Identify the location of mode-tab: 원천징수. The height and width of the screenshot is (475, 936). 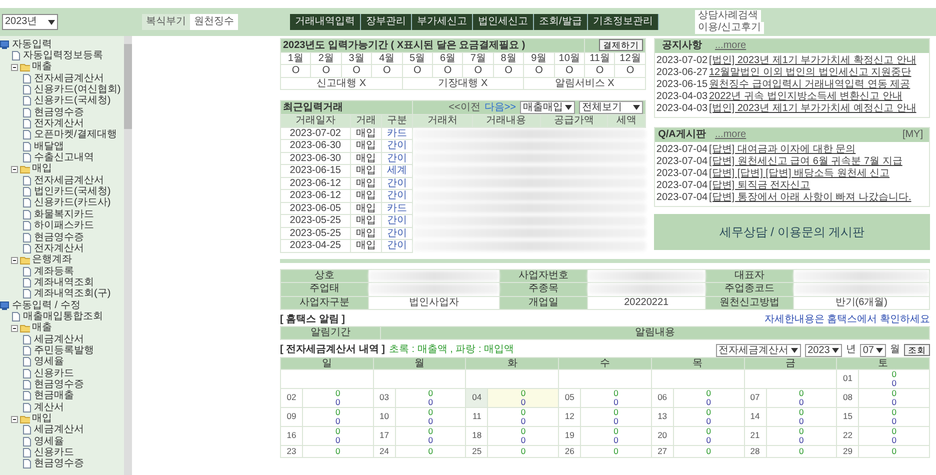
(214, 22).